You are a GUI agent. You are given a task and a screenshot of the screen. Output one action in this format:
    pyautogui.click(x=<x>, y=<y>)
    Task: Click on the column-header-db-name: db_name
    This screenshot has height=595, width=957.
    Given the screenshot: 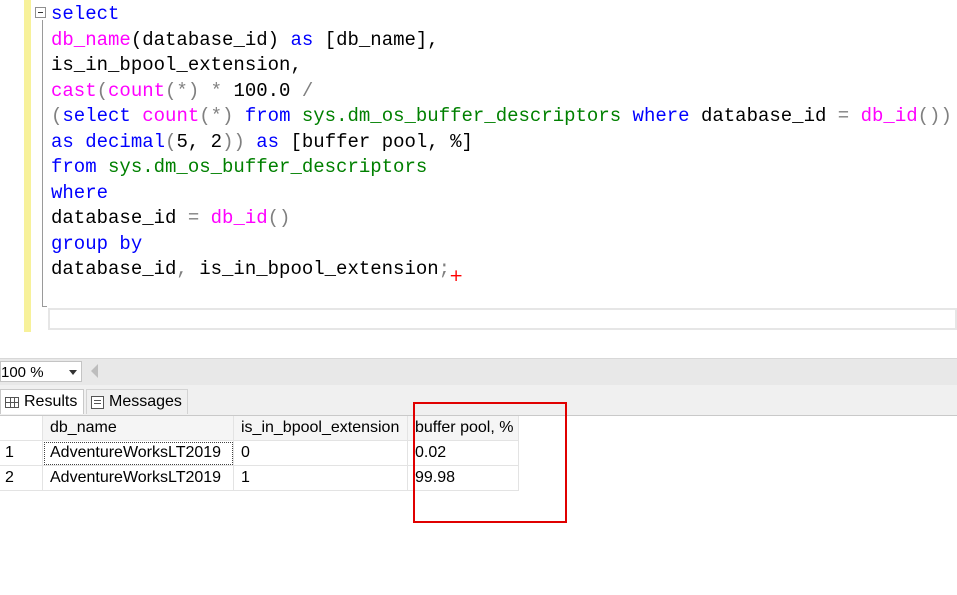 What is the action you would take?
    pyautogui.click(x=138, y=428)
    